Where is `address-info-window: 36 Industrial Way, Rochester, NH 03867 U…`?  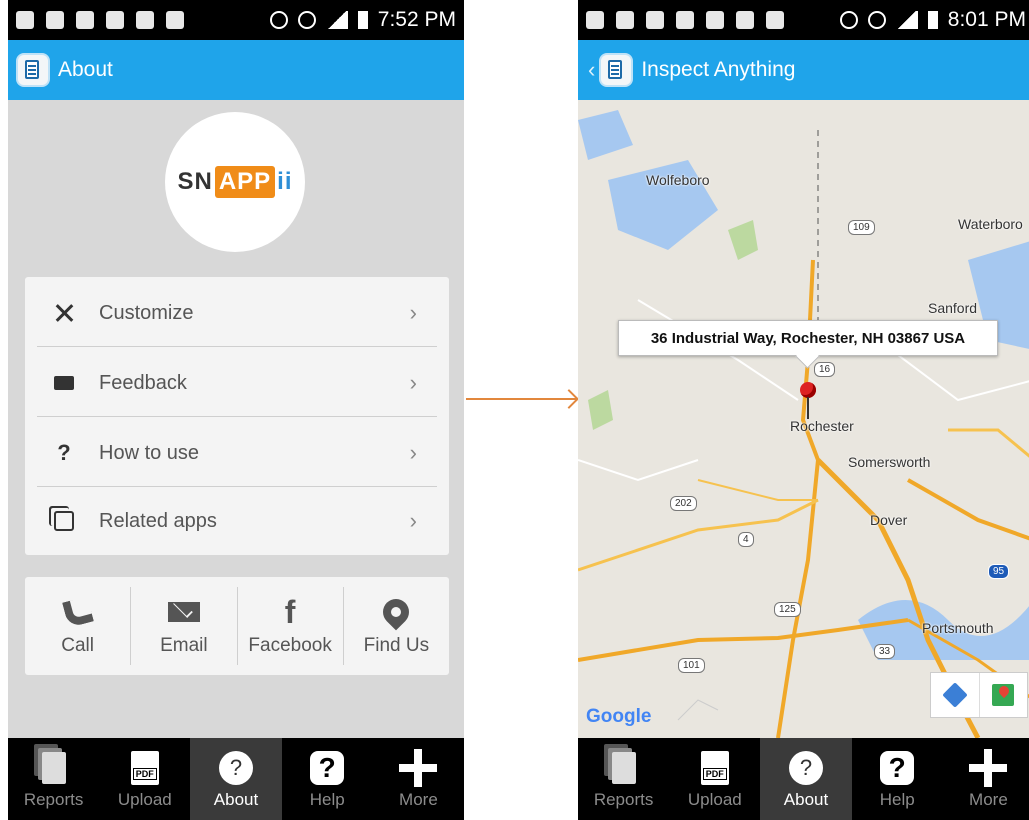
address-info-window: 36 Industrial Way, Rochester, NH 03867 U… is located at coordinates (808, 338).